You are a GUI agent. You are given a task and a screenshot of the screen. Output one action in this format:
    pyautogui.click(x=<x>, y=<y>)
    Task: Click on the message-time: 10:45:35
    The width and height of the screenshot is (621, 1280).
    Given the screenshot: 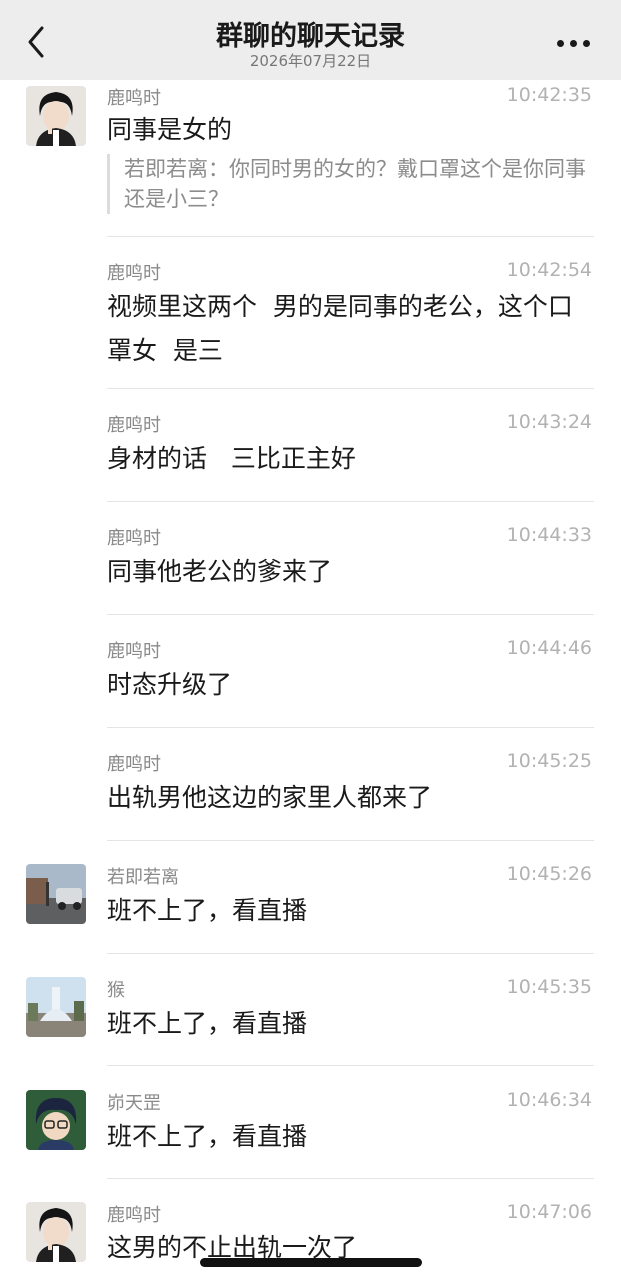 What is the action you would take?
    pyautogui.click(x=549, y=987)
    